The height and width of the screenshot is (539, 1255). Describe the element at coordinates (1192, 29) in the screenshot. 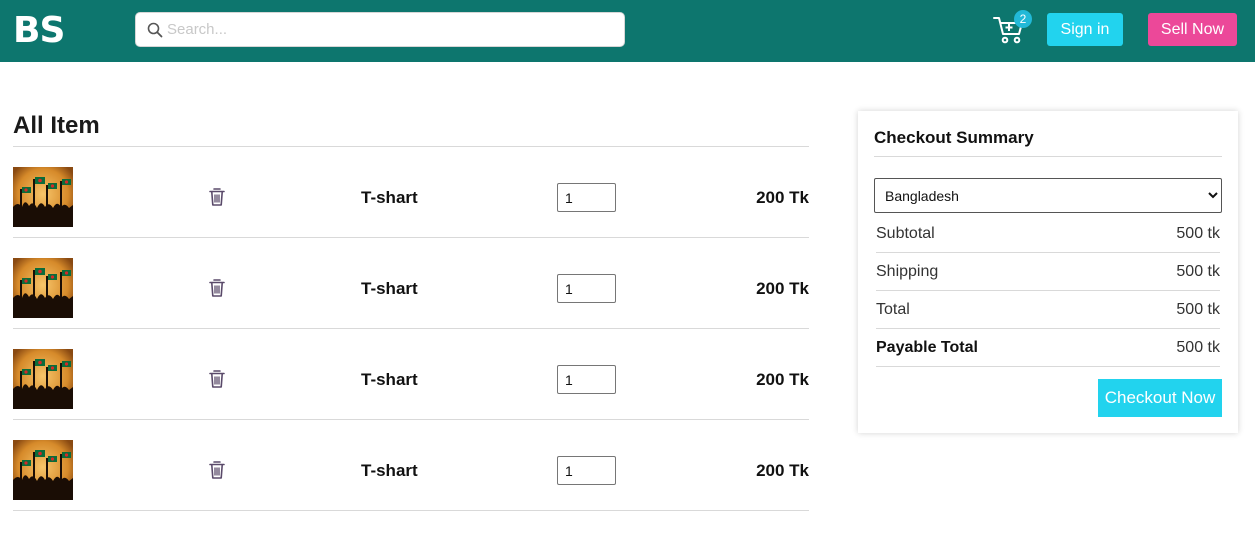

I see `sell-now-button: Sell Now` at that location.